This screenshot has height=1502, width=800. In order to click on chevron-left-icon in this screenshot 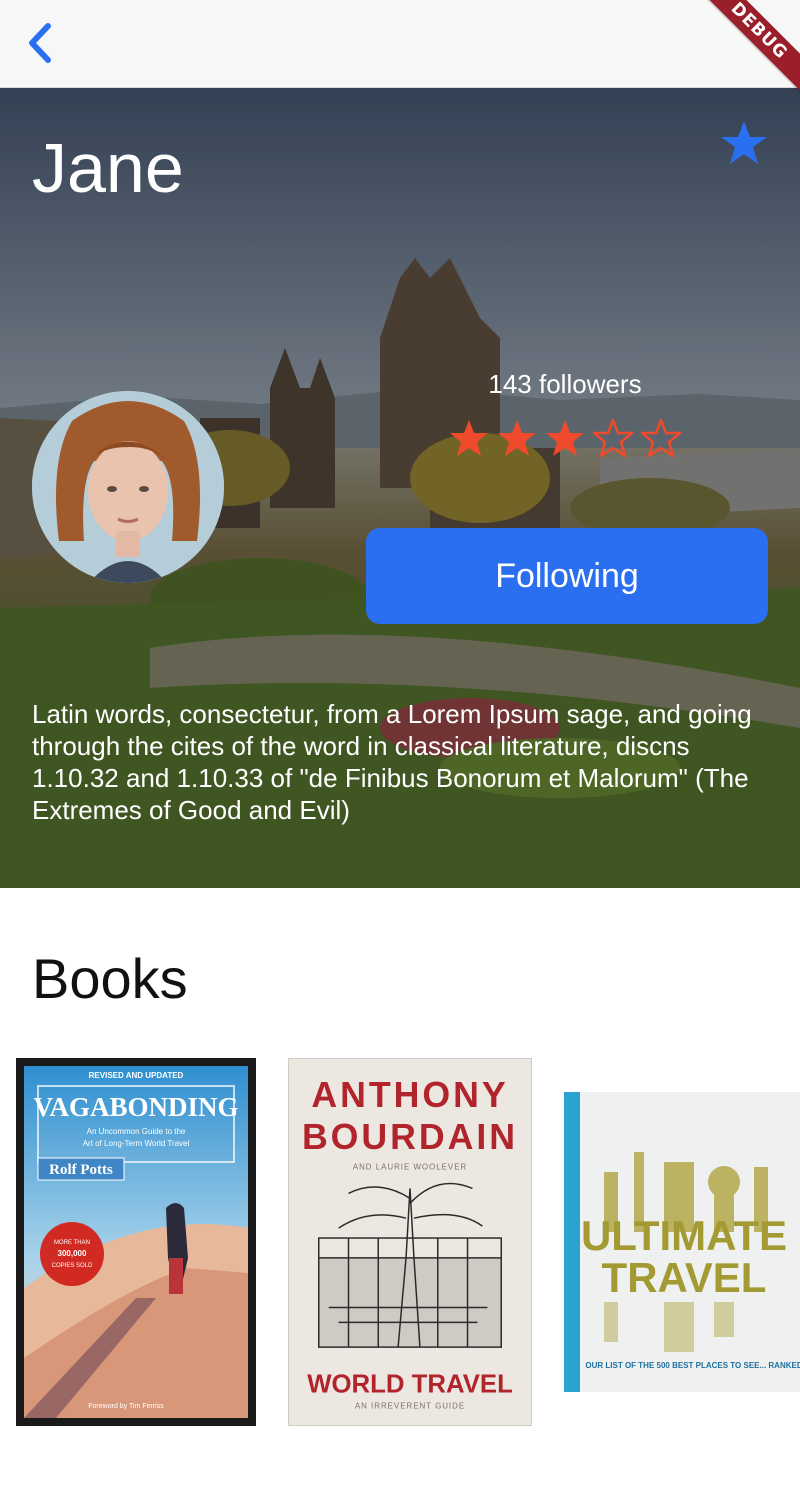, I will do `click(40, 43)`.